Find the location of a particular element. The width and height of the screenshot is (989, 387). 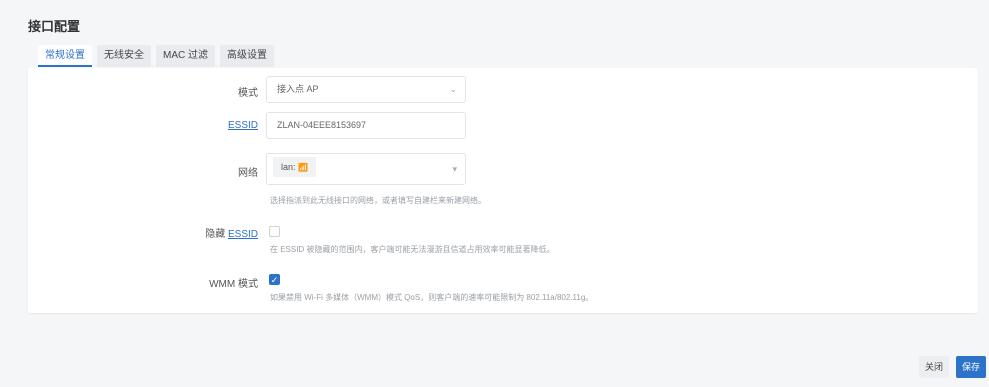

tab-advanced: 高级设置 is located at coordinates (247, 56).